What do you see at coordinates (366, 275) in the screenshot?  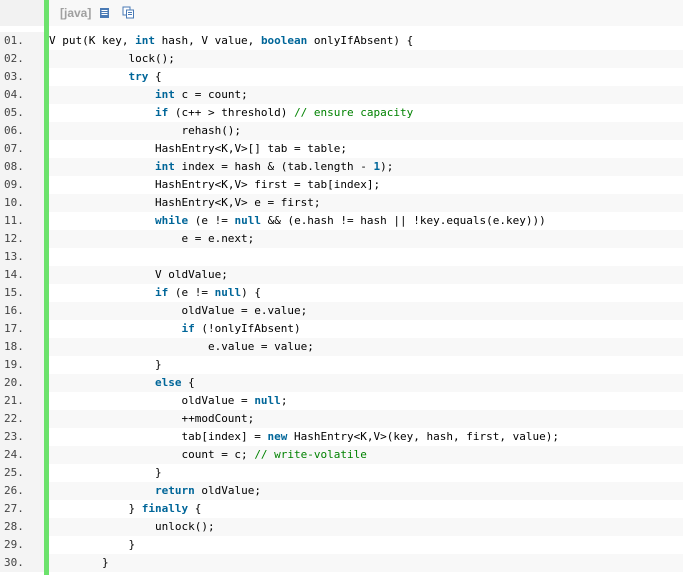 I see `code-text: V oldValue;` at bounding box center [366, 275].